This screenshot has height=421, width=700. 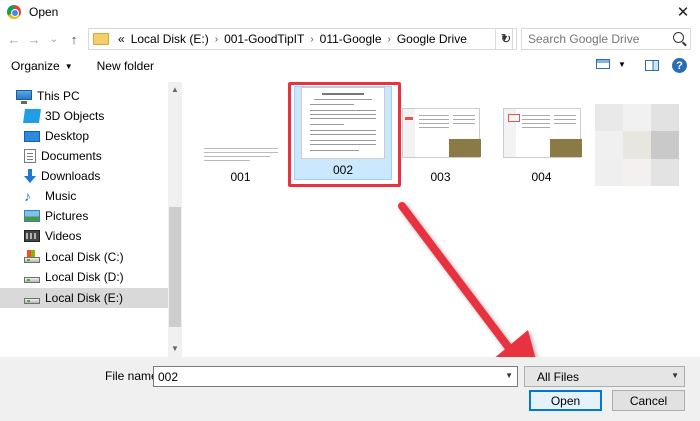 I want to click on file-item-004: 004, so click(x=541, y=137).